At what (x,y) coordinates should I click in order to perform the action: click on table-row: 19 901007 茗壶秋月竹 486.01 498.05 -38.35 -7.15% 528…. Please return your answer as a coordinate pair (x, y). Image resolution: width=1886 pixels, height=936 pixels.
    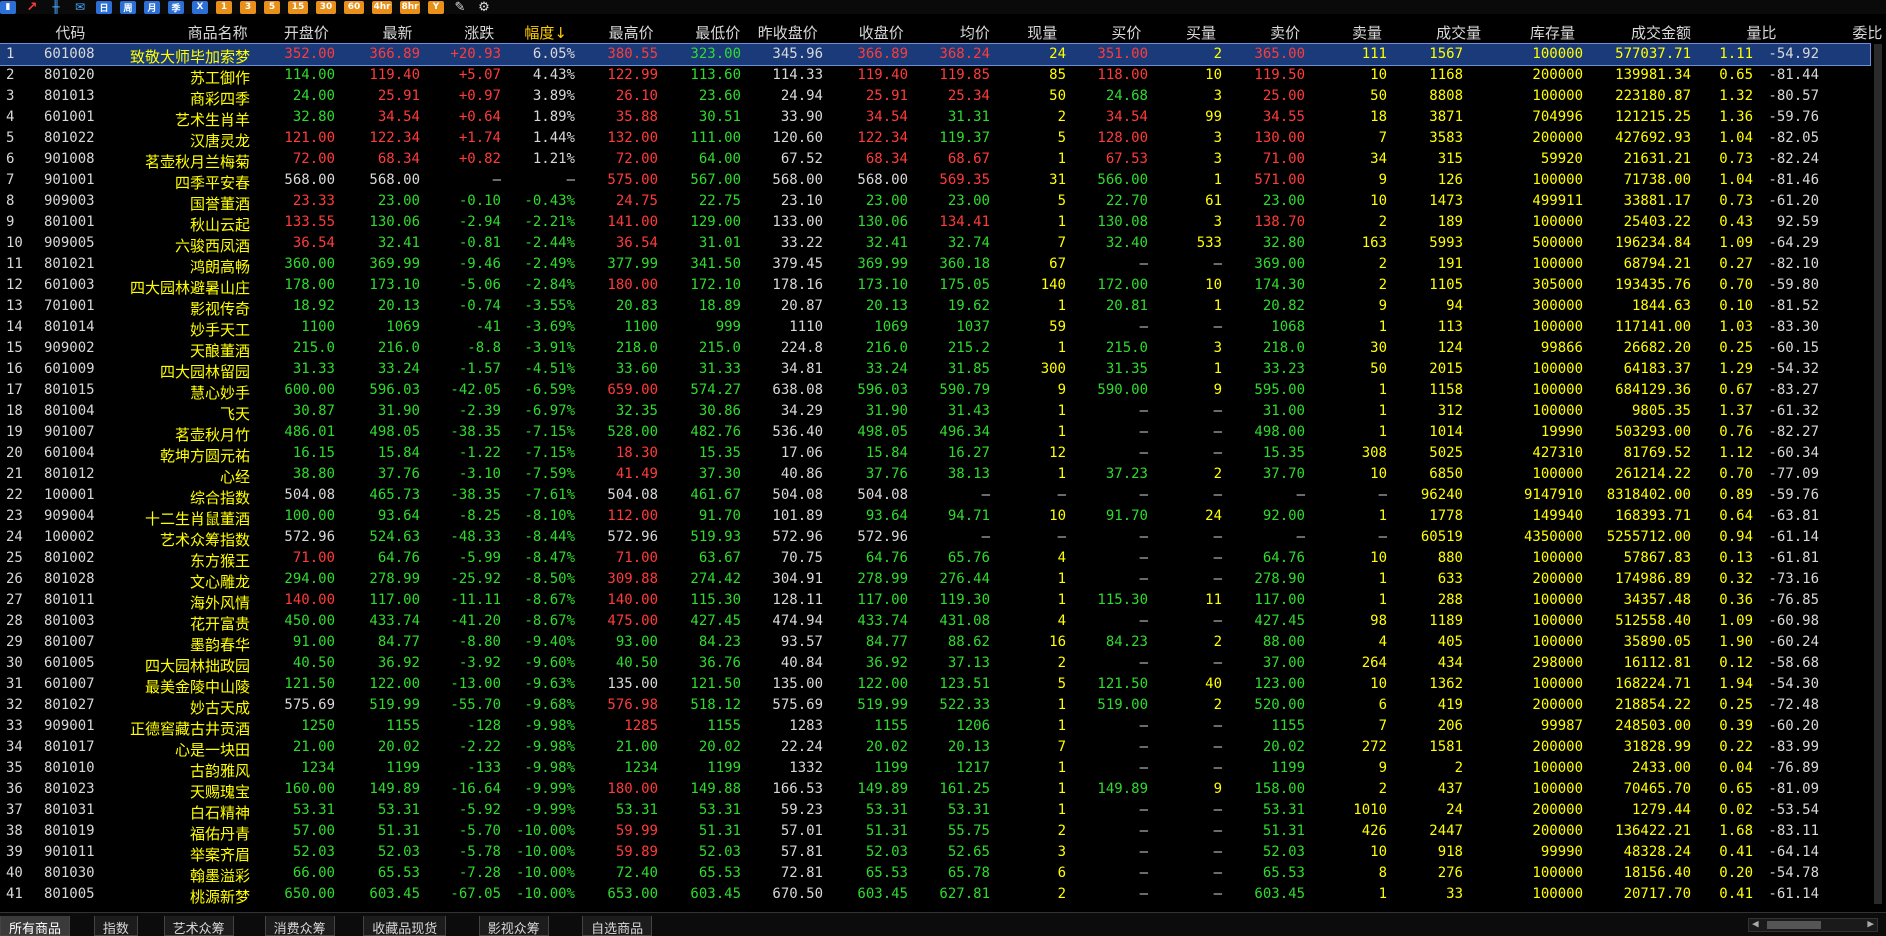
    Looking at the image, I should click on (935, 433).